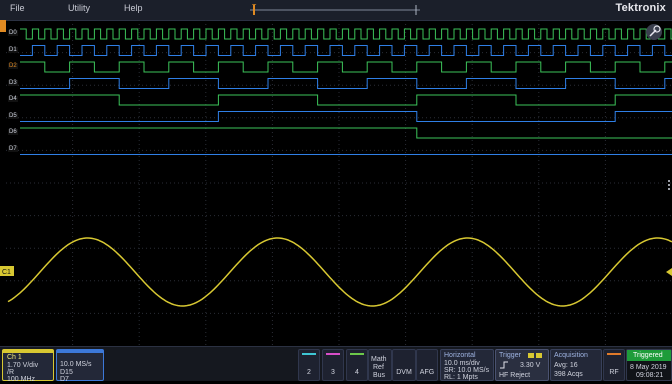  I want to click on math-ref-bus-button: Math Ref Bus, so click(380, 365).